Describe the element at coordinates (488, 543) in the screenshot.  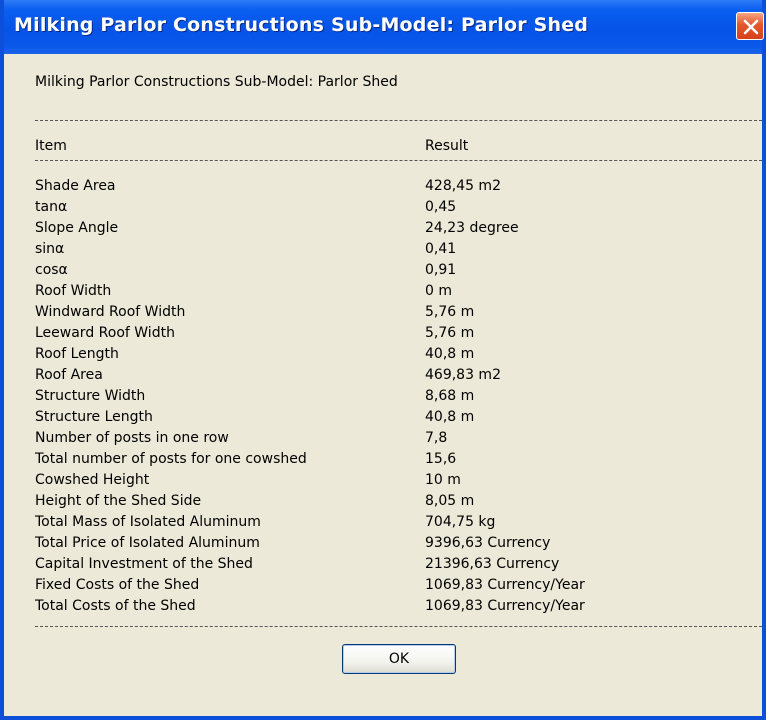
I see `row-result-value: 9396,63 Currency` at that location.